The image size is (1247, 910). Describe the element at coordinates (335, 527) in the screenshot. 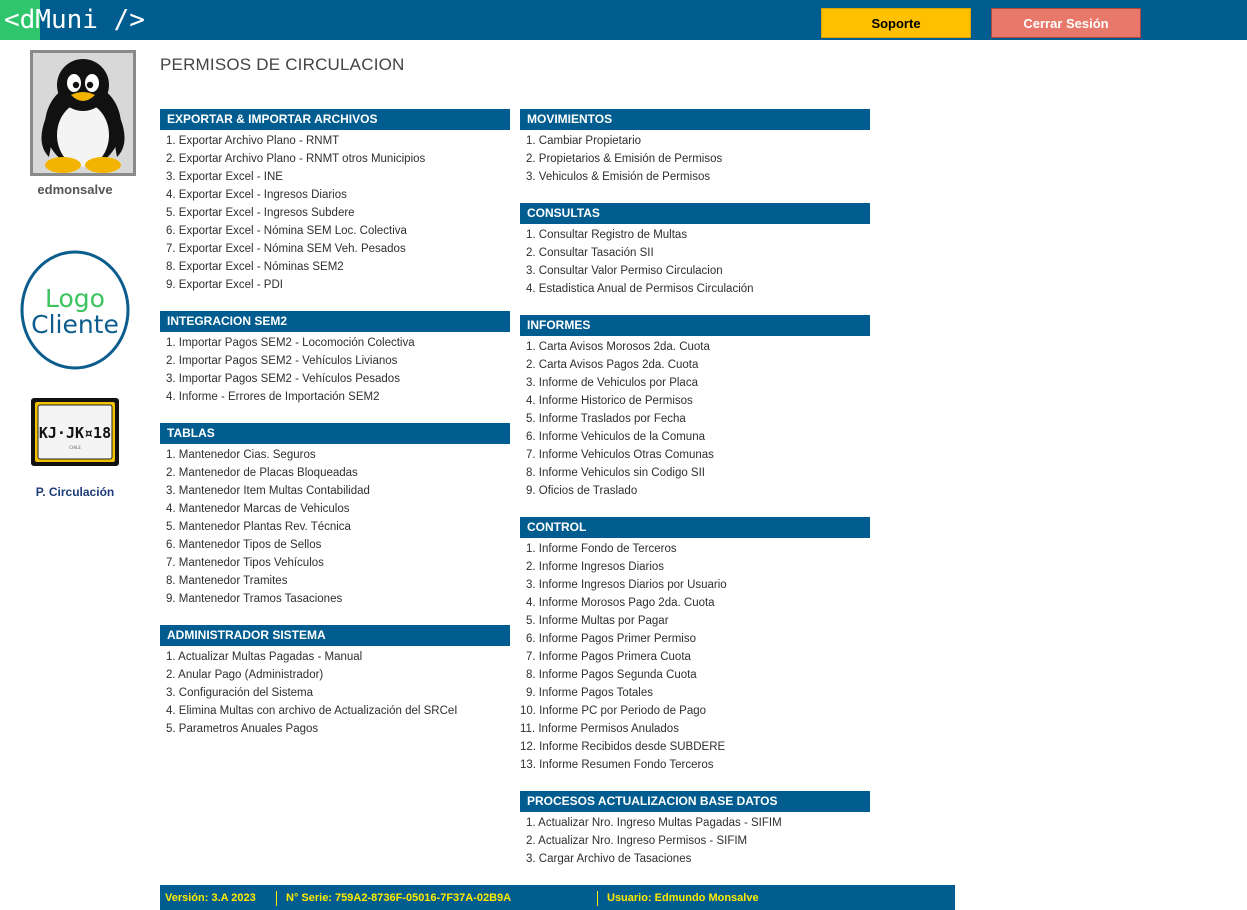

I see `menu-item-tablas-5: 5. Mantenedor Plantas Rev. Técnica` at that location.